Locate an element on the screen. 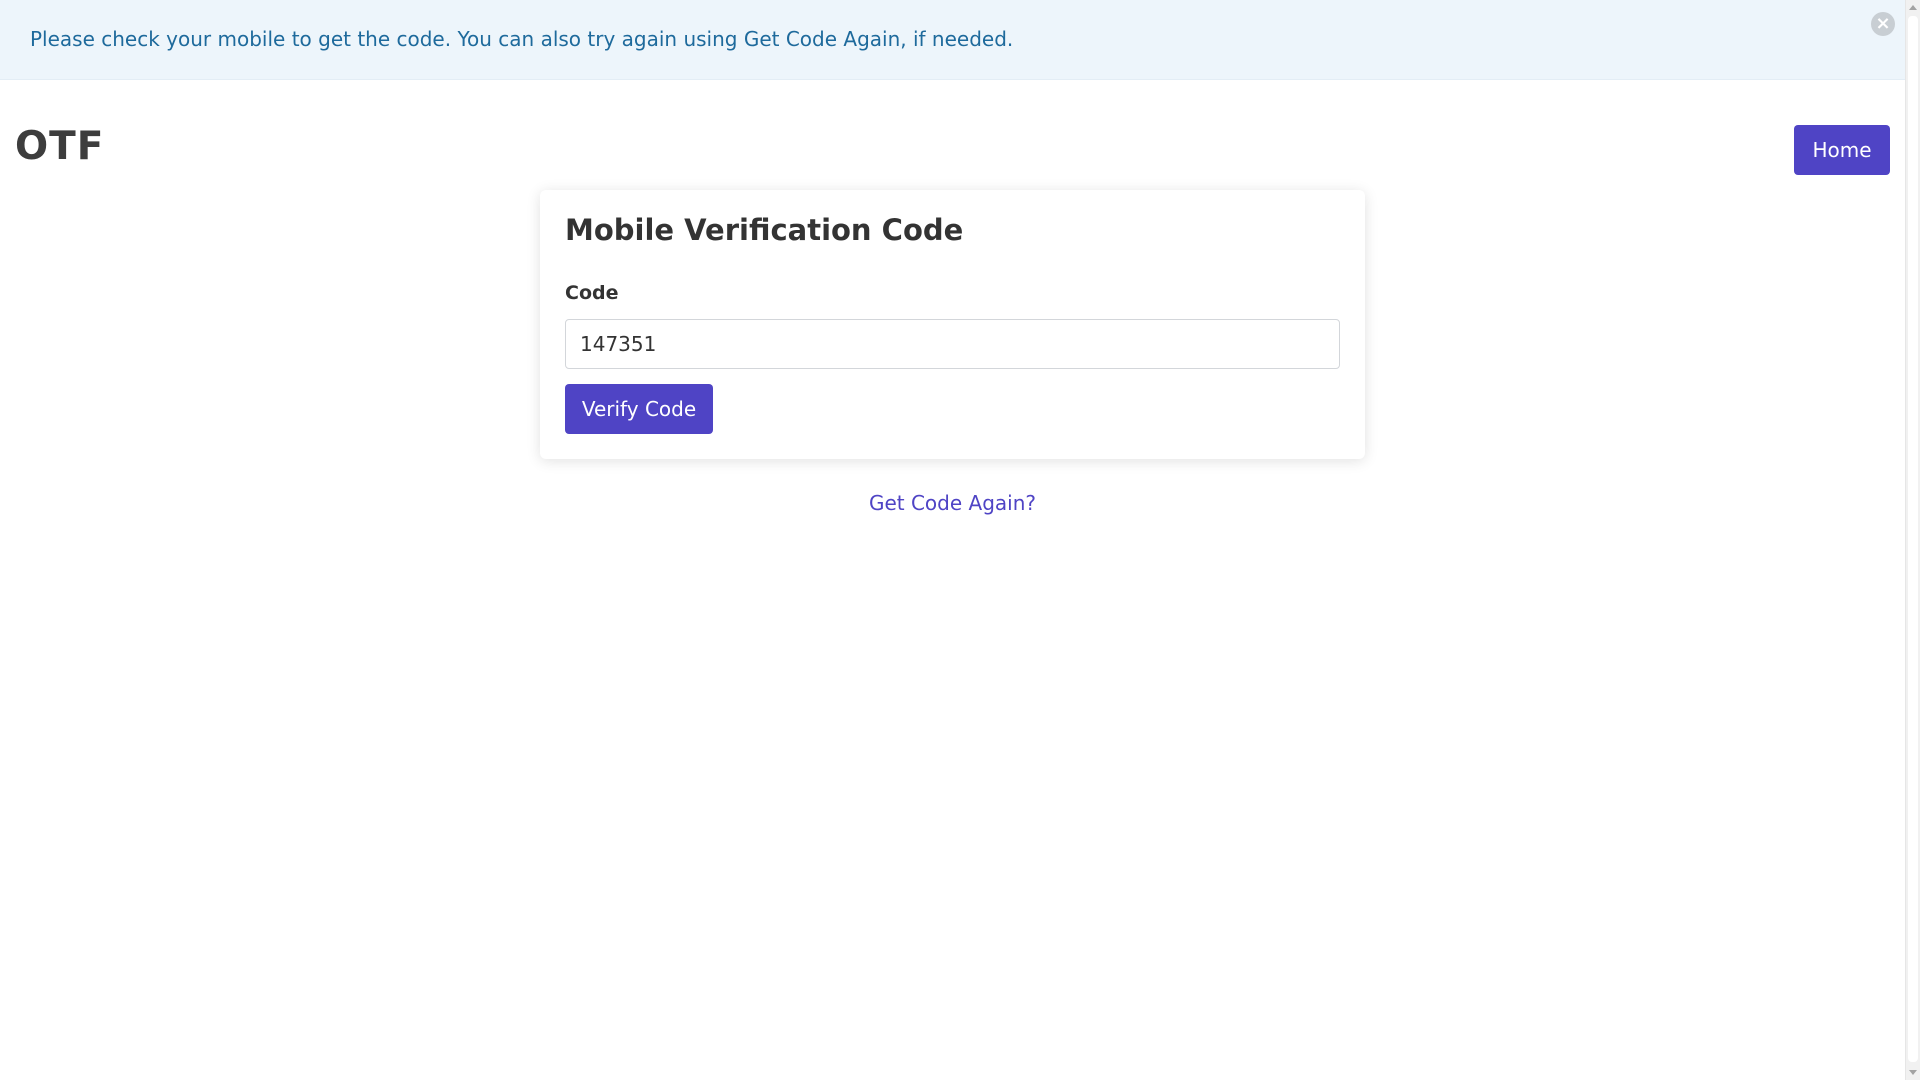 This screenshot has width=1920, height=1080. scroll-up-icon is located at coordinates (1913, 7).